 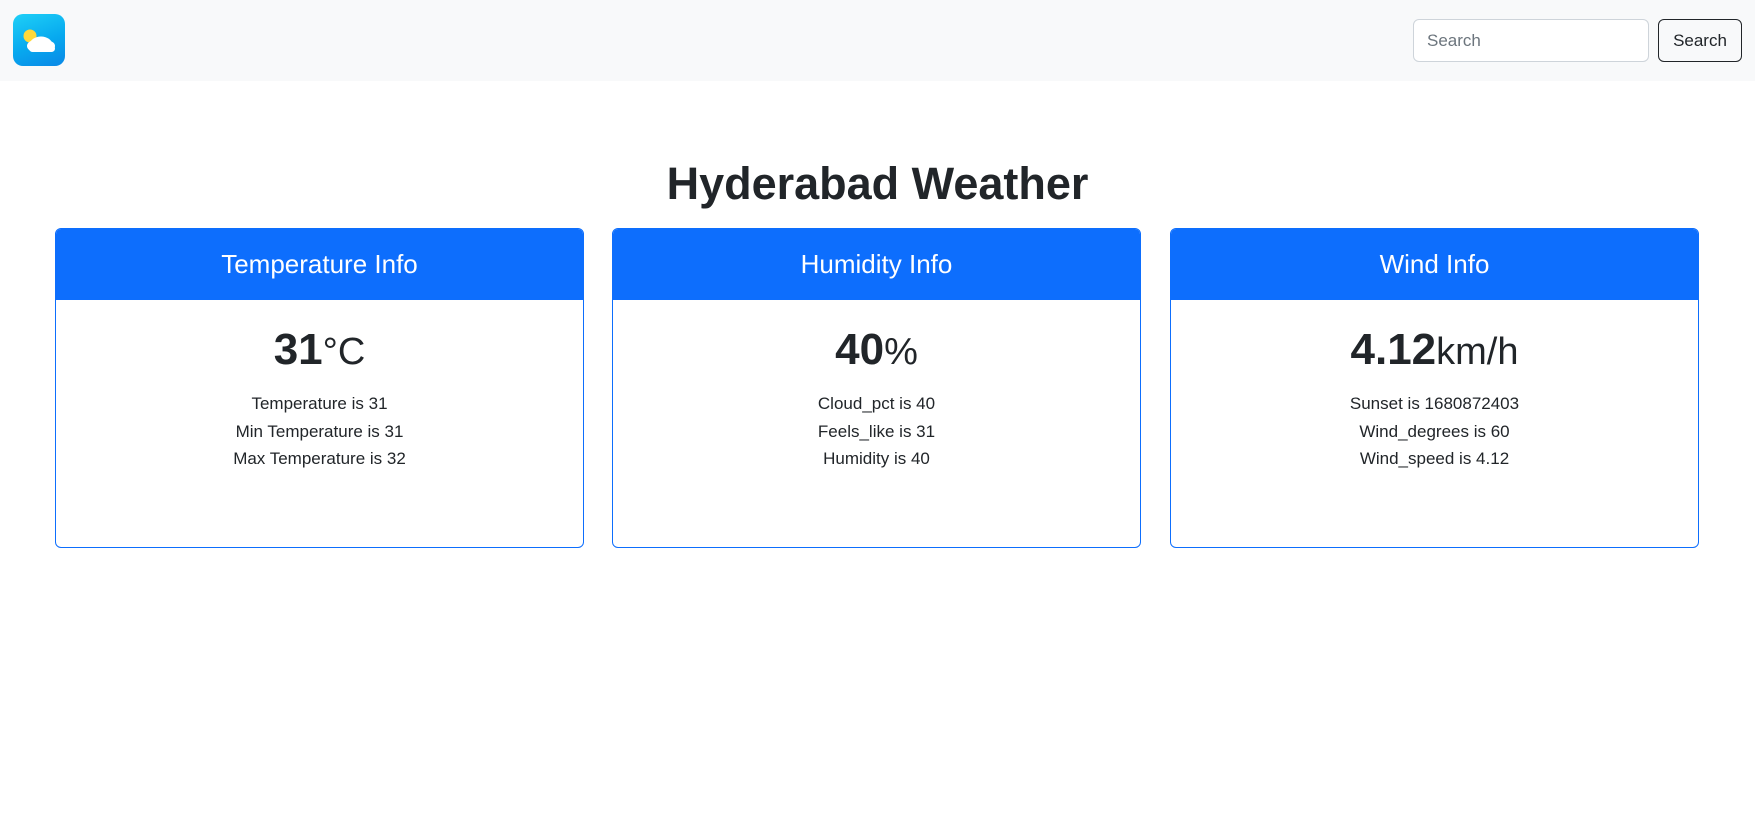 I want to click on temperature-unit: °C, so click(x=344, y=352).